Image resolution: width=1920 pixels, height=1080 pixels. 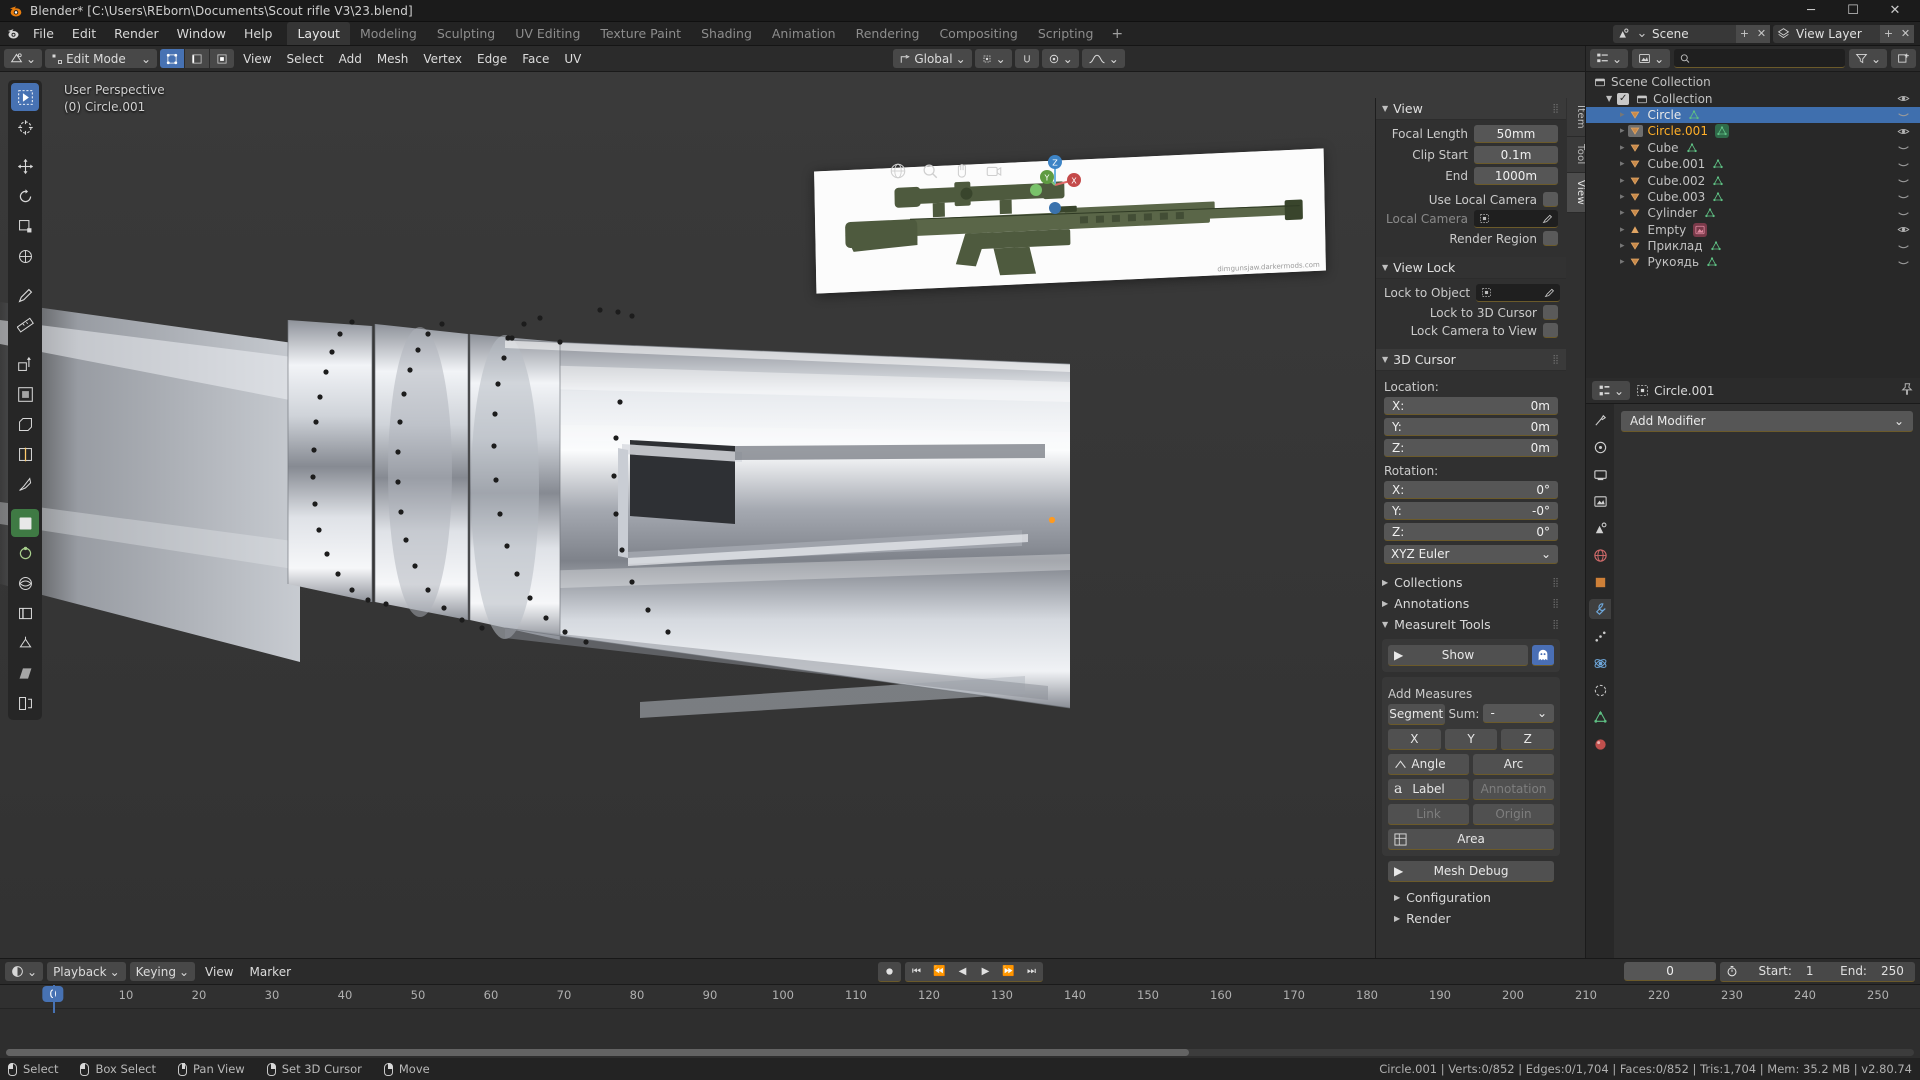 What do you see at coordinates (318, 33) in the screenshot?
I see `workspace-tab-layout: Layout` at bounding box center [318, 33].